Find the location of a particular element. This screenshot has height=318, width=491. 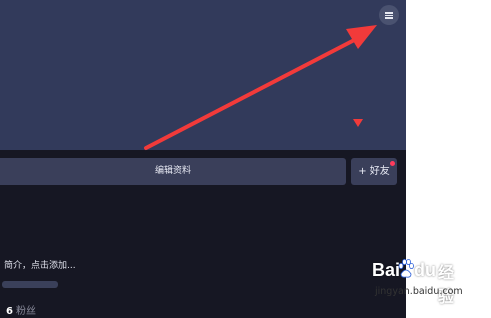

edit-profile-button: 编辑资料 is located at coordinates (173, 171).